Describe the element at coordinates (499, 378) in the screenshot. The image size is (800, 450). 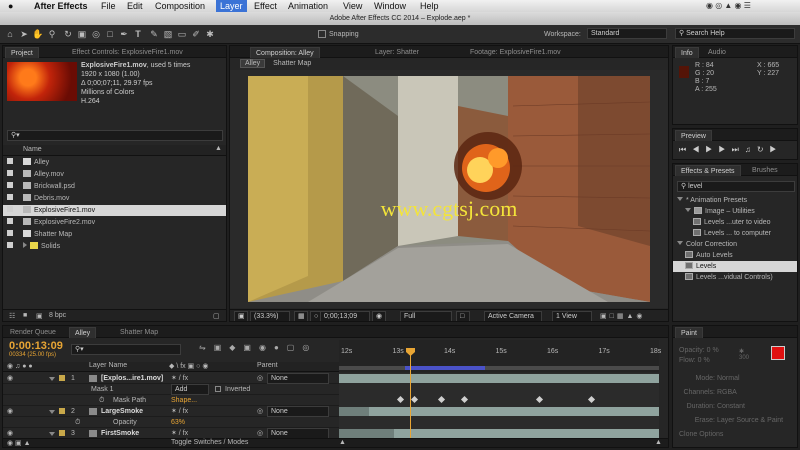
I see `track-bar-explosive-fire` at that location.